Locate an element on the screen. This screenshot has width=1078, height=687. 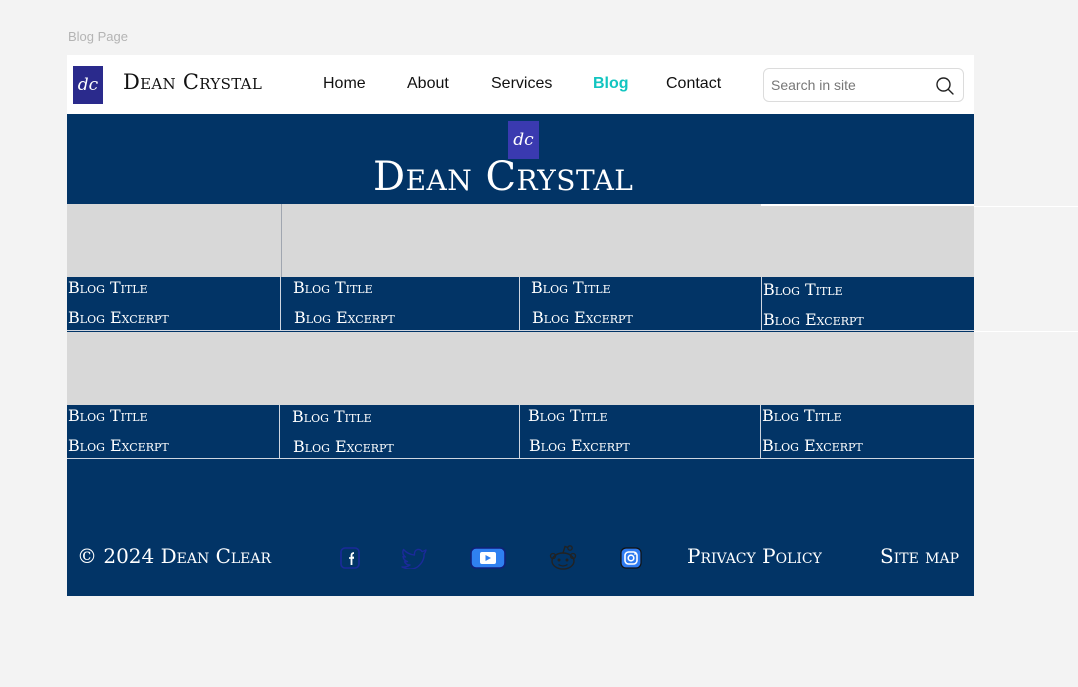
search-box is located at coordinates (863, 85).